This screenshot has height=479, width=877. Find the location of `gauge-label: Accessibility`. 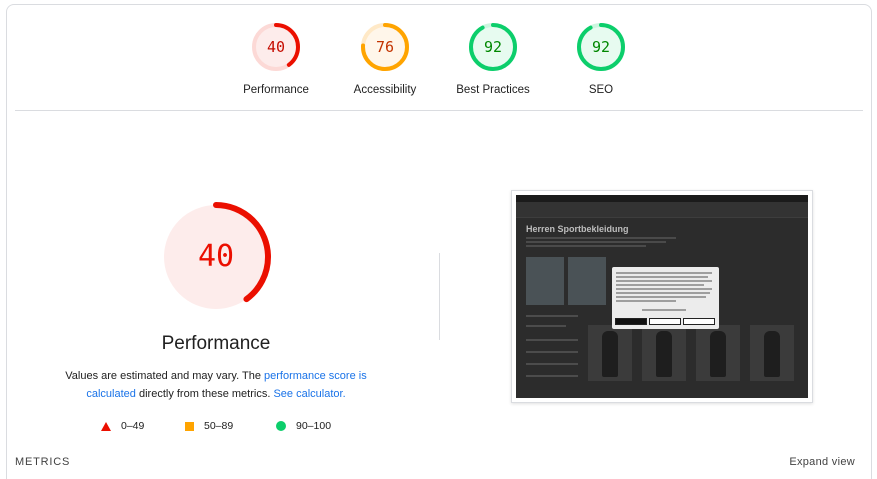

gauge-label: Accessibility is located at coordinates (385, 90).